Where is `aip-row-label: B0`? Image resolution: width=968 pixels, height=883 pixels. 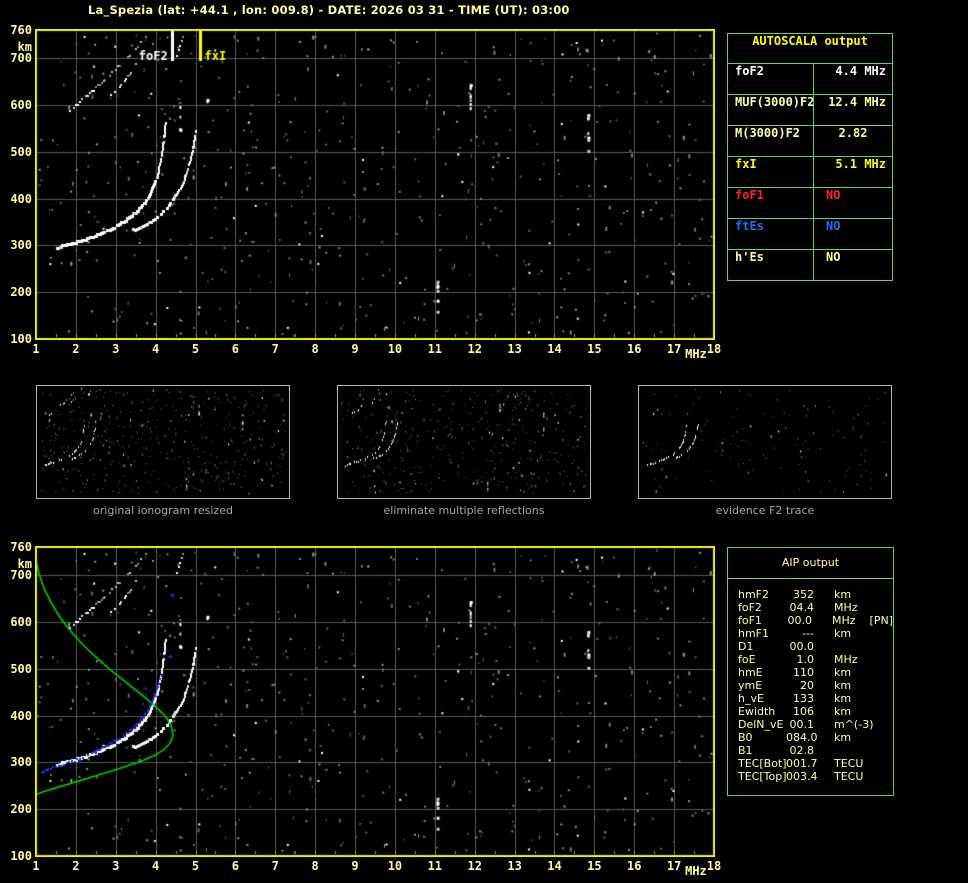
aip-row-label: B0 is located at coordinates (745, 737).